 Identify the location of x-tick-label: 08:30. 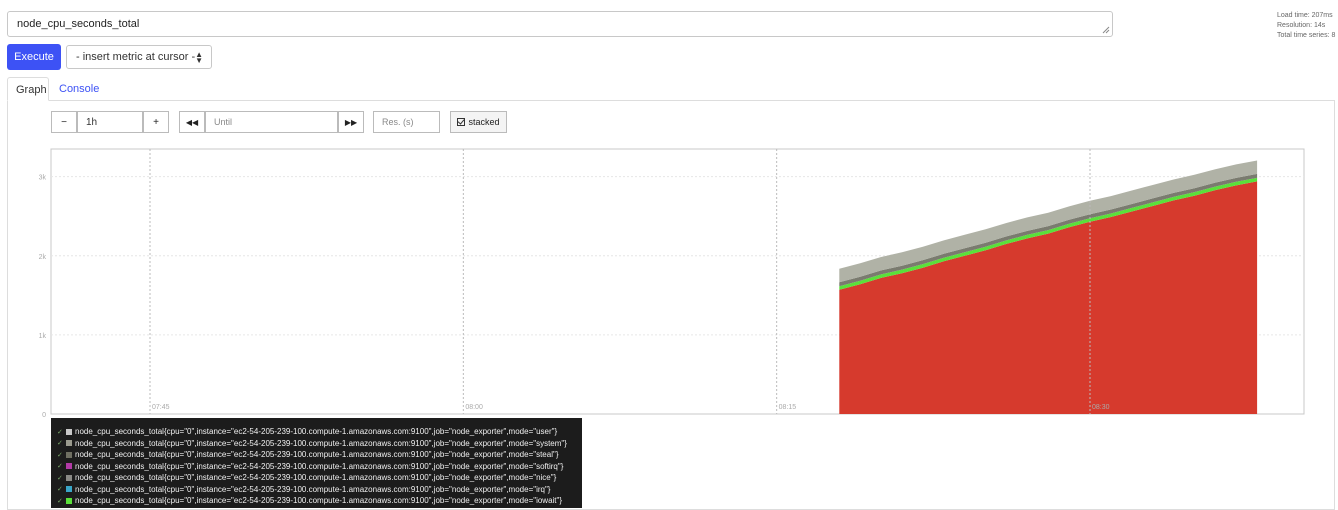
(1101, 407).